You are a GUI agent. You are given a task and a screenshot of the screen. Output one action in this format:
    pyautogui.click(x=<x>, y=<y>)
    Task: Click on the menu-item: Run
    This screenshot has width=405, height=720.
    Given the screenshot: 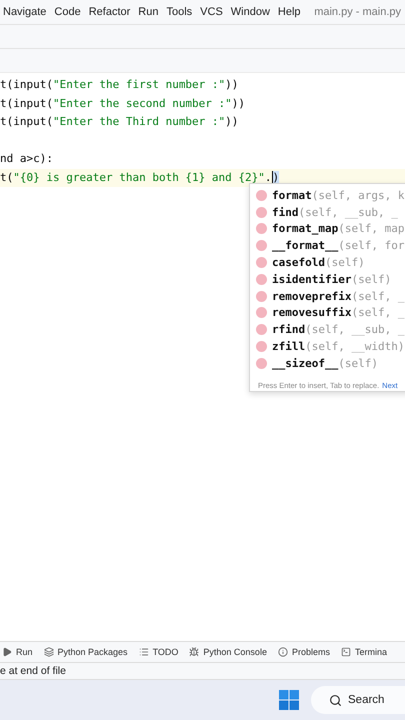 What is the action you would take?
    pyautogui.click(x=148, y=12)
    